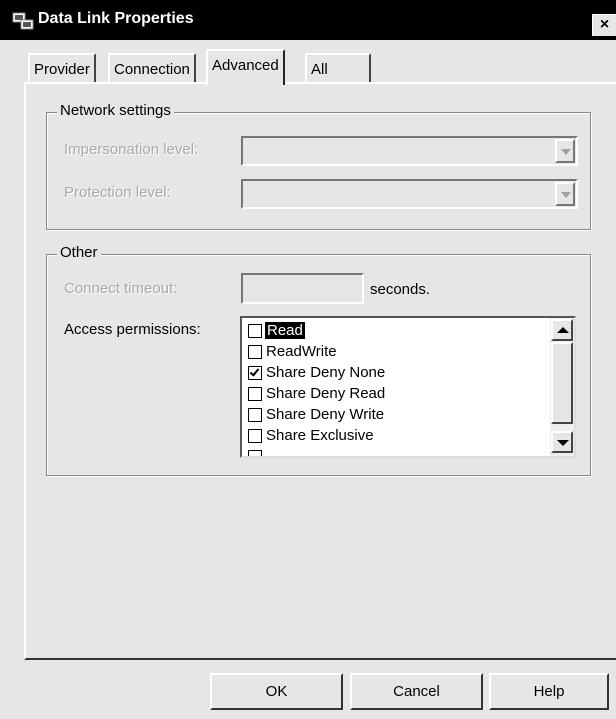  I want to click on protection-dropdown-button, so click(565, 194).